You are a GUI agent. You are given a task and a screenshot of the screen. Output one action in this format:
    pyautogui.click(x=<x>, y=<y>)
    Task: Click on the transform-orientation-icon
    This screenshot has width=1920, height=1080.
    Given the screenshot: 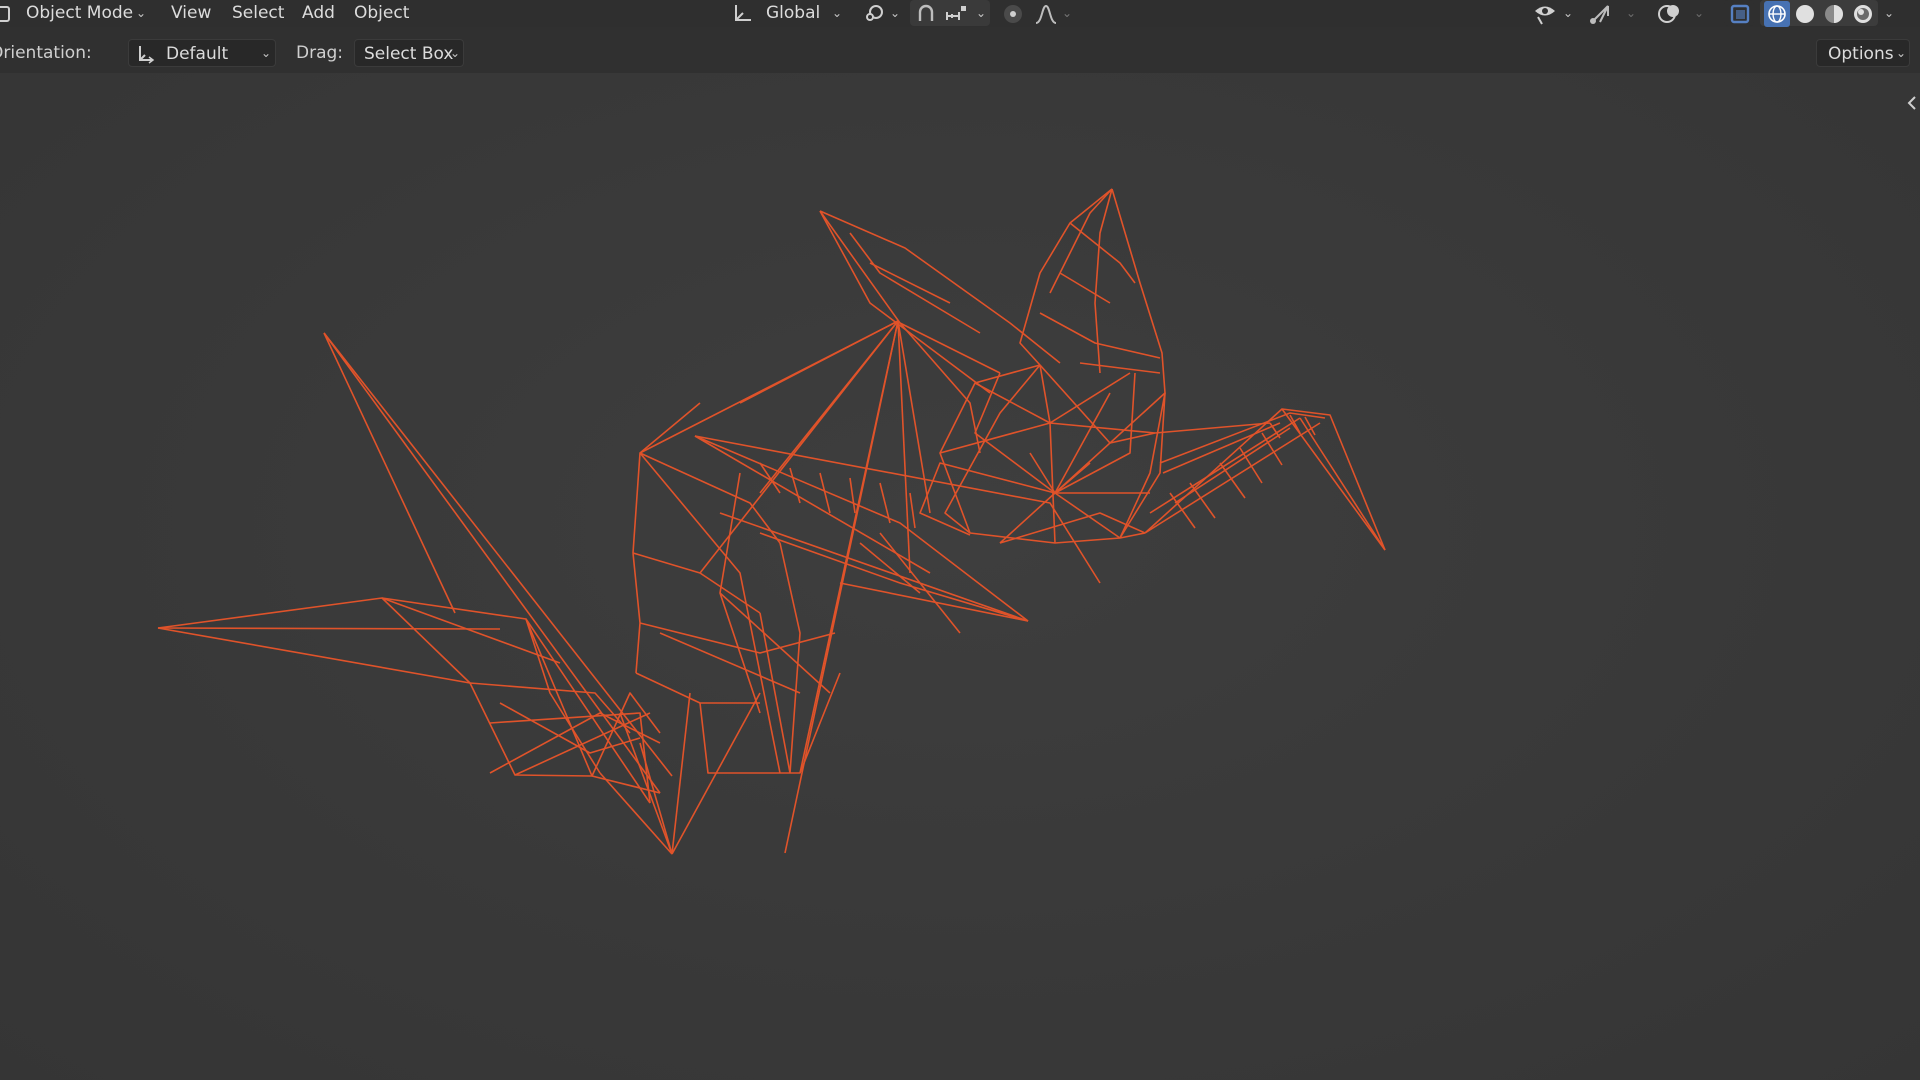 What is the action you would take?
    pyautogui.click(x=743, y=13)
    